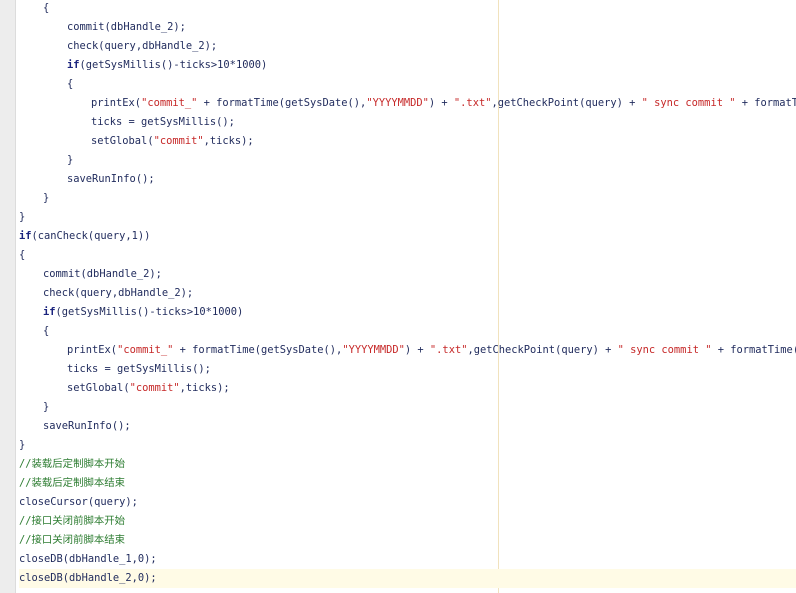  I want to click on code-token: getCheckPoint, so click(514, 350).